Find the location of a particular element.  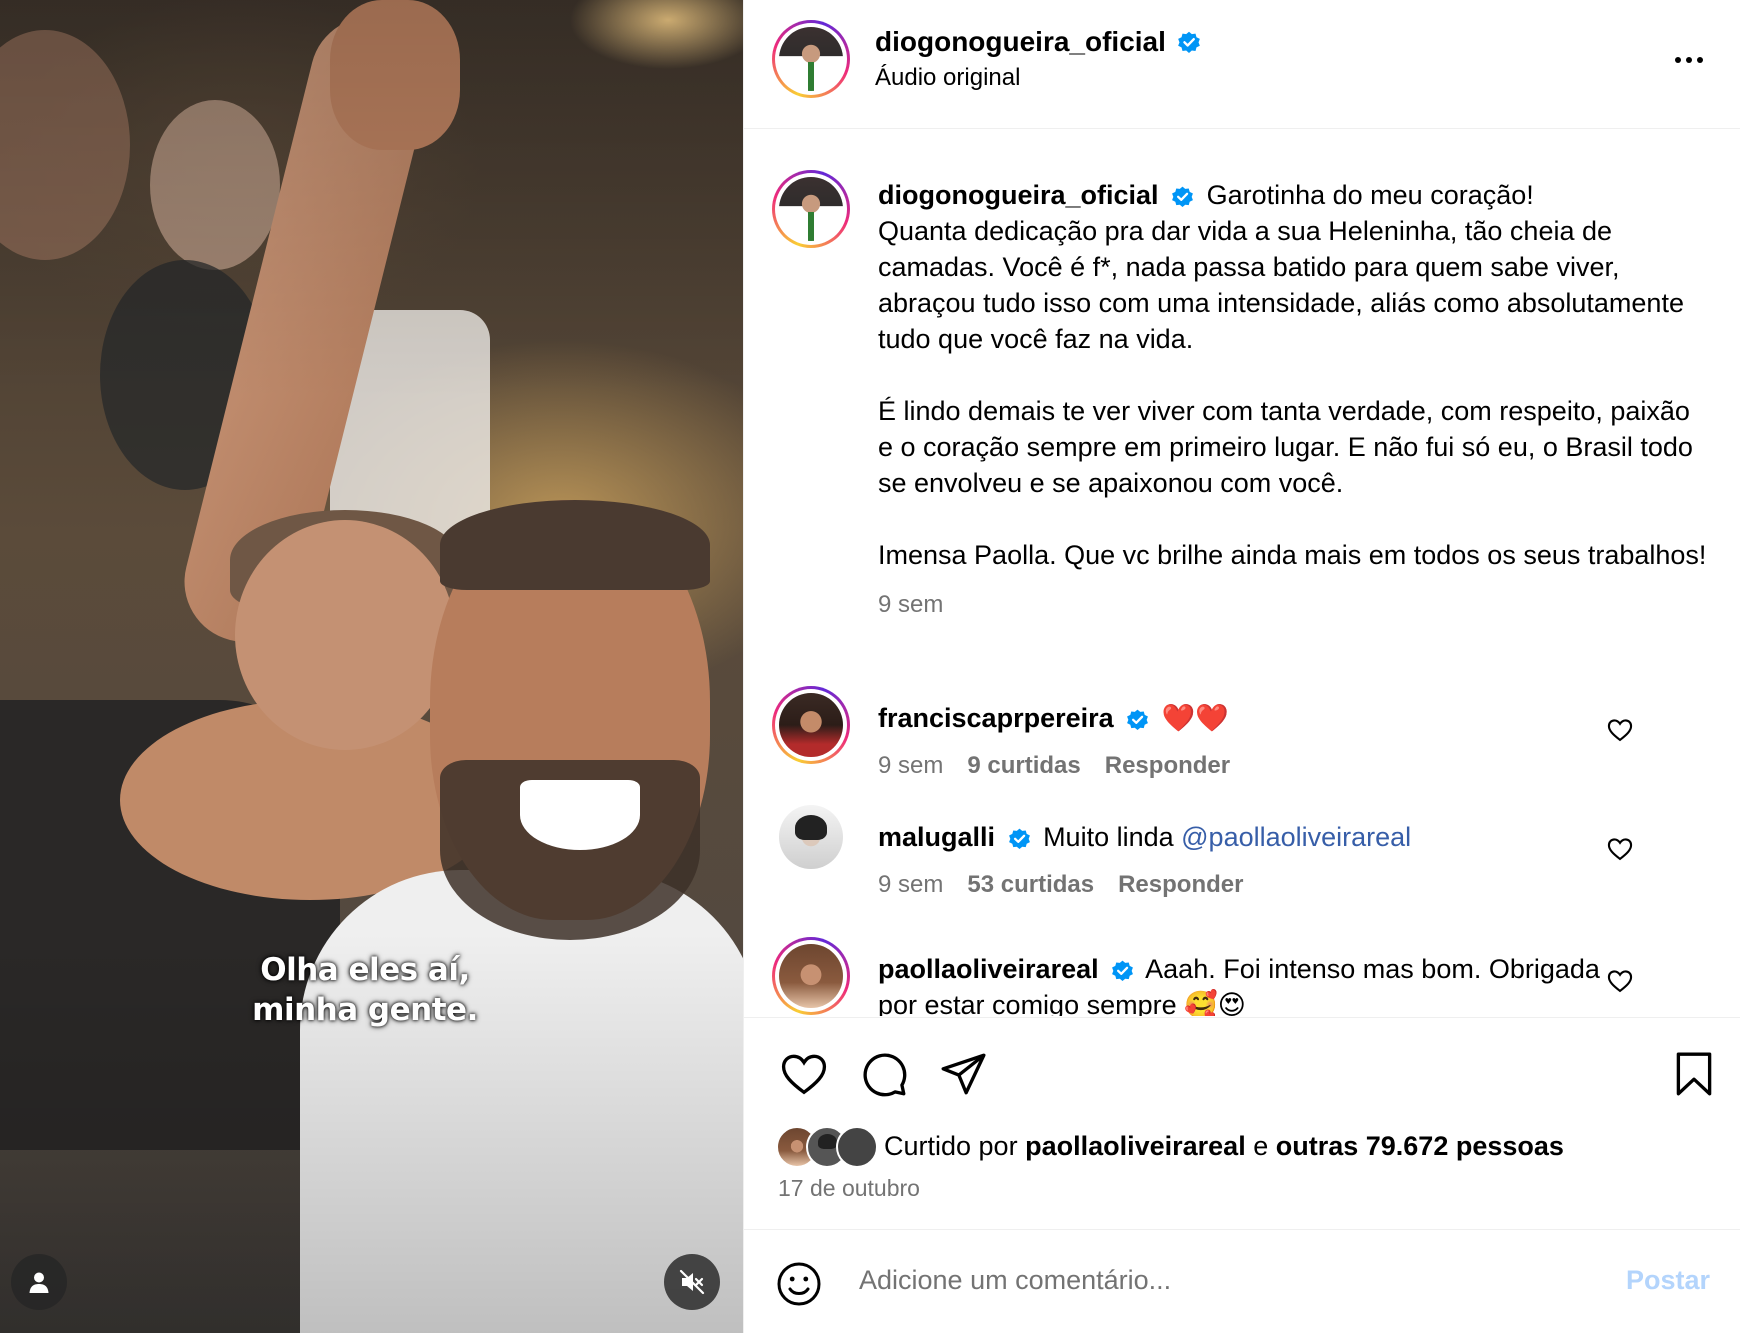

save-bookmark-icon is located at coordinates (1694, 1074).